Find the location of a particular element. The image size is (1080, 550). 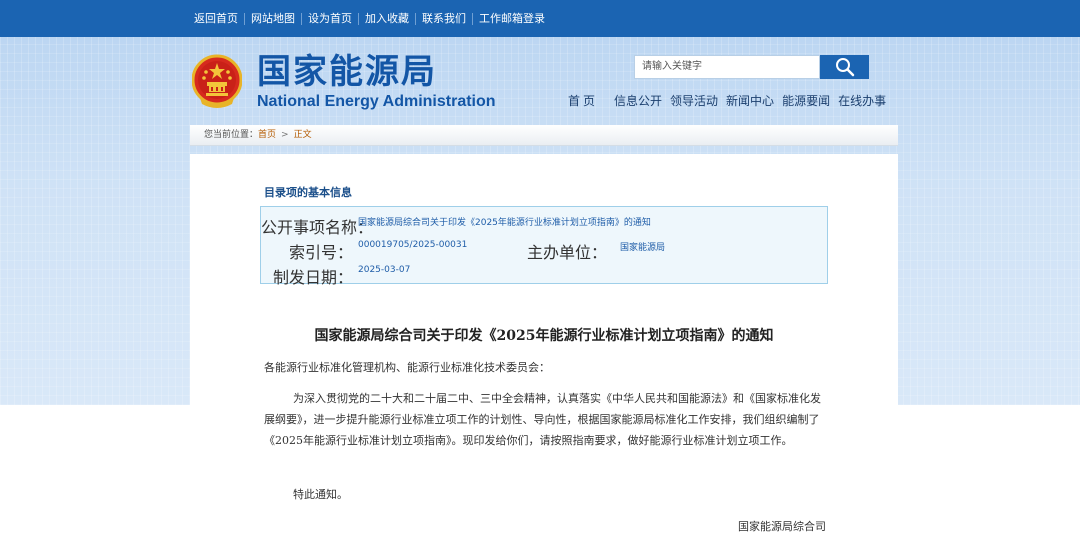

breadcrumb-prefix: 您当前位置： is located at coordinates (231, 134).